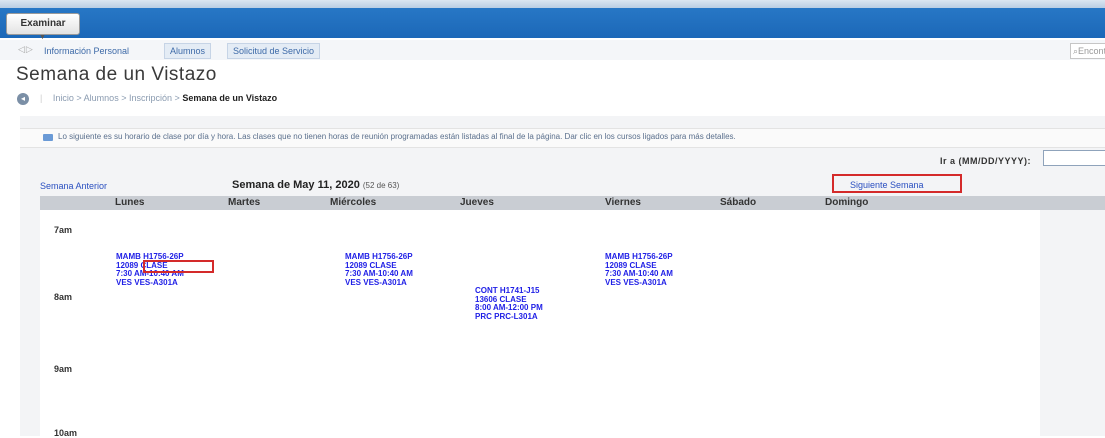 Image resolution: width=1105 pixels, height=438 pixels. Describe the element at coordinates (477, 202) in the screenshot. I see `day-header-jueves: Jueves` at that location.